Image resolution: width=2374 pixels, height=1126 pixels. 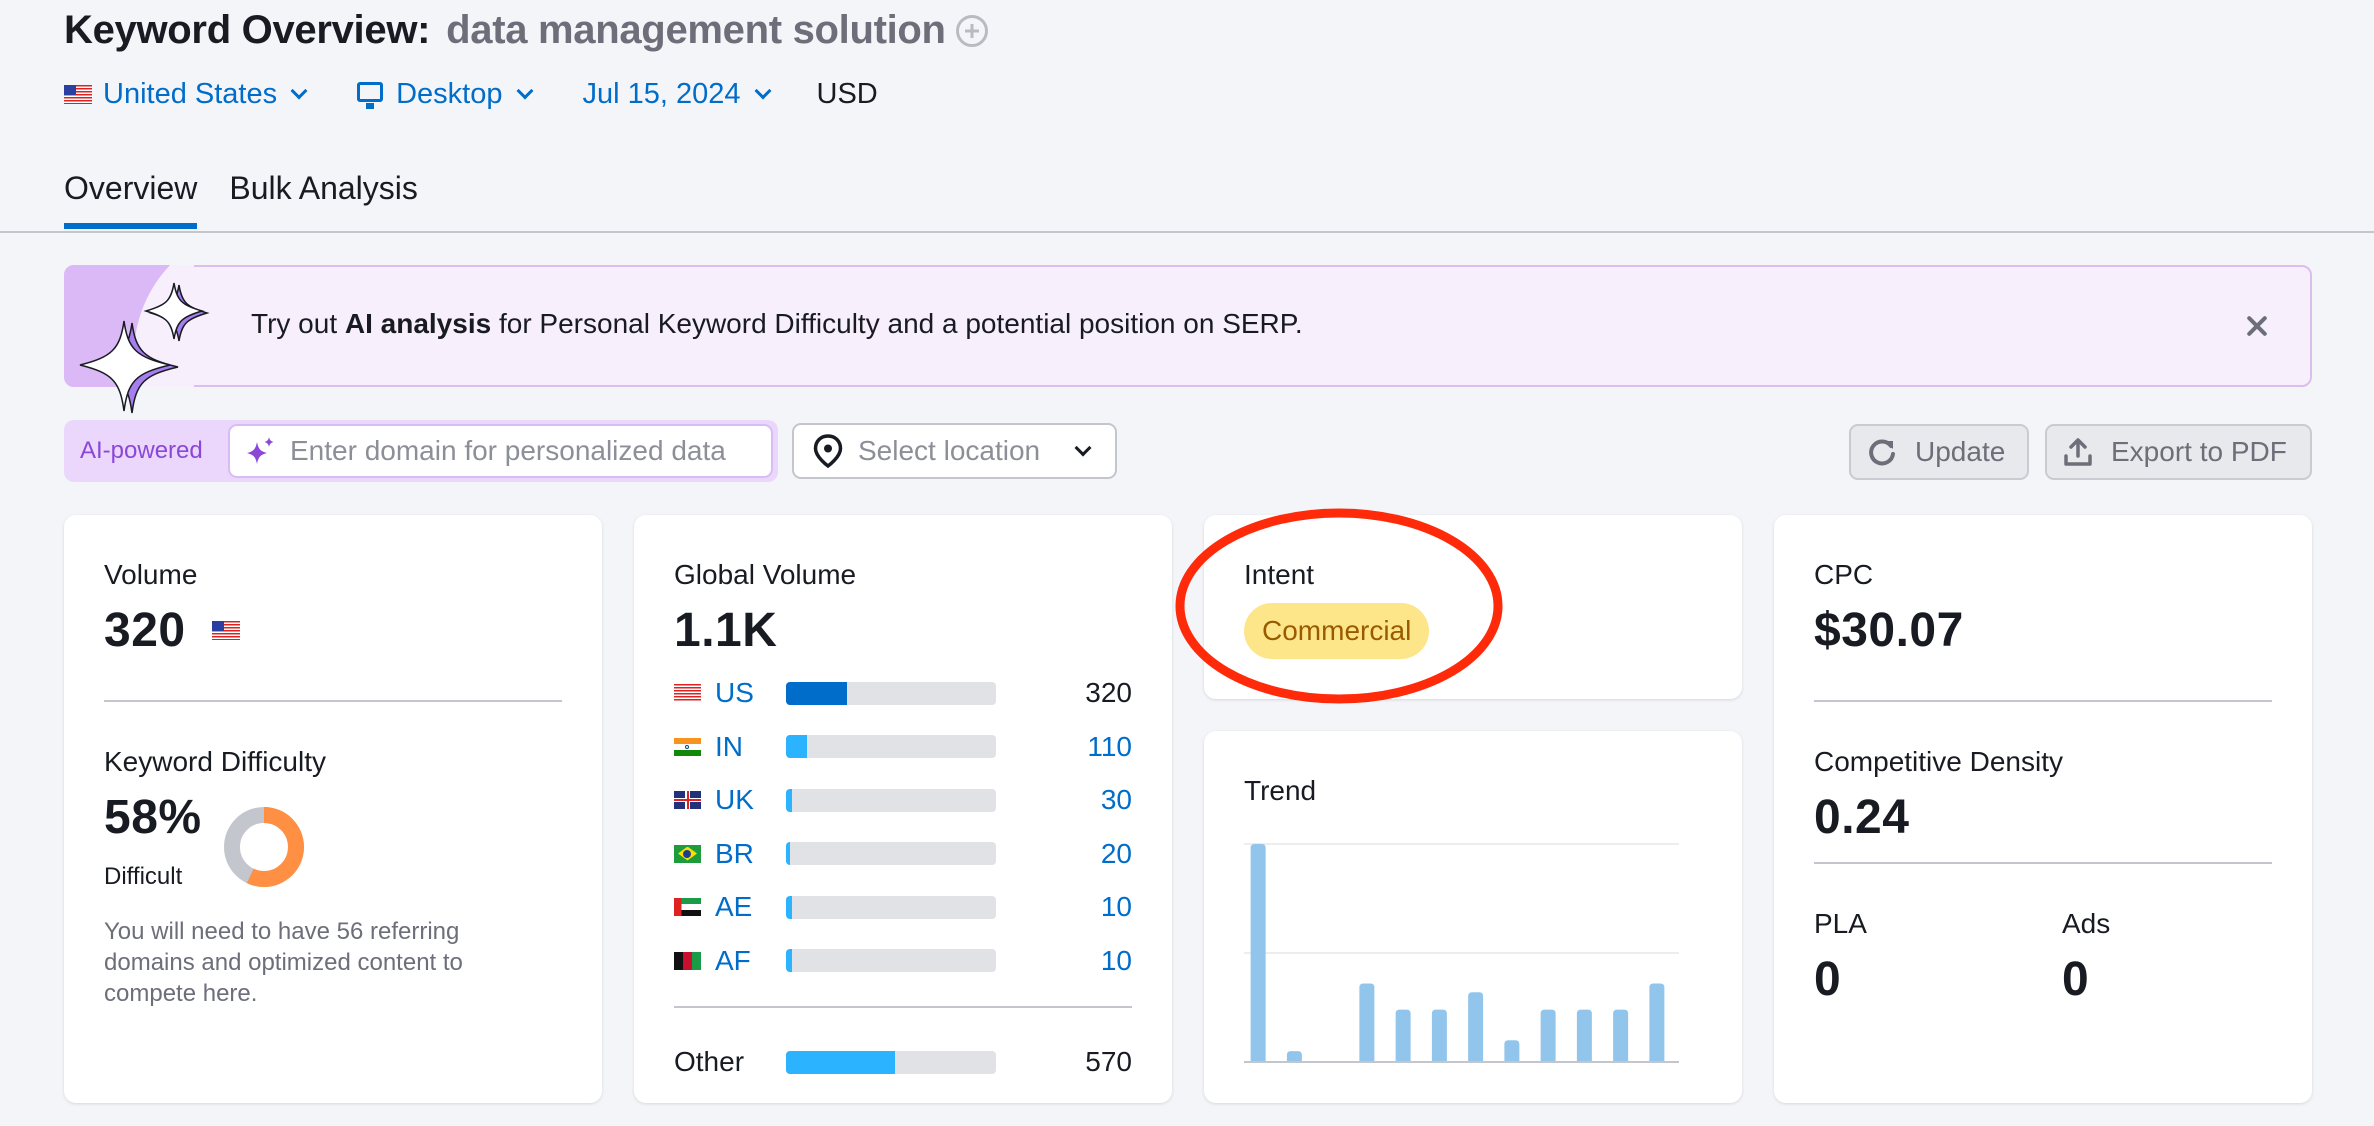 What do you see at coordinates (1116, 800) in the screenshot?
I see `country-volume: 30` at bounding box center [1116, 800].